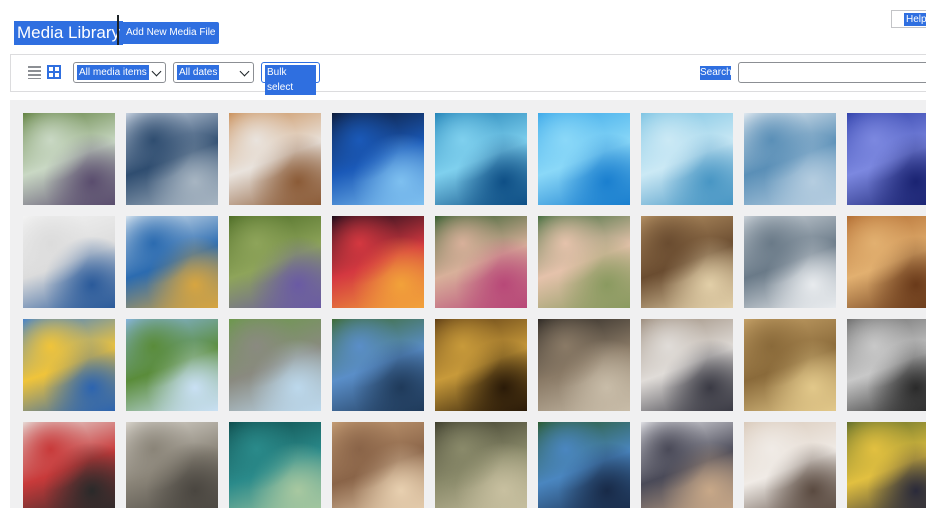 The image size is (926, 508). What do you see at coordinates (275, 159) in the screenshot?
I see `media-thumbnail-hands-on-laptop` at bounding box center [275, 159].